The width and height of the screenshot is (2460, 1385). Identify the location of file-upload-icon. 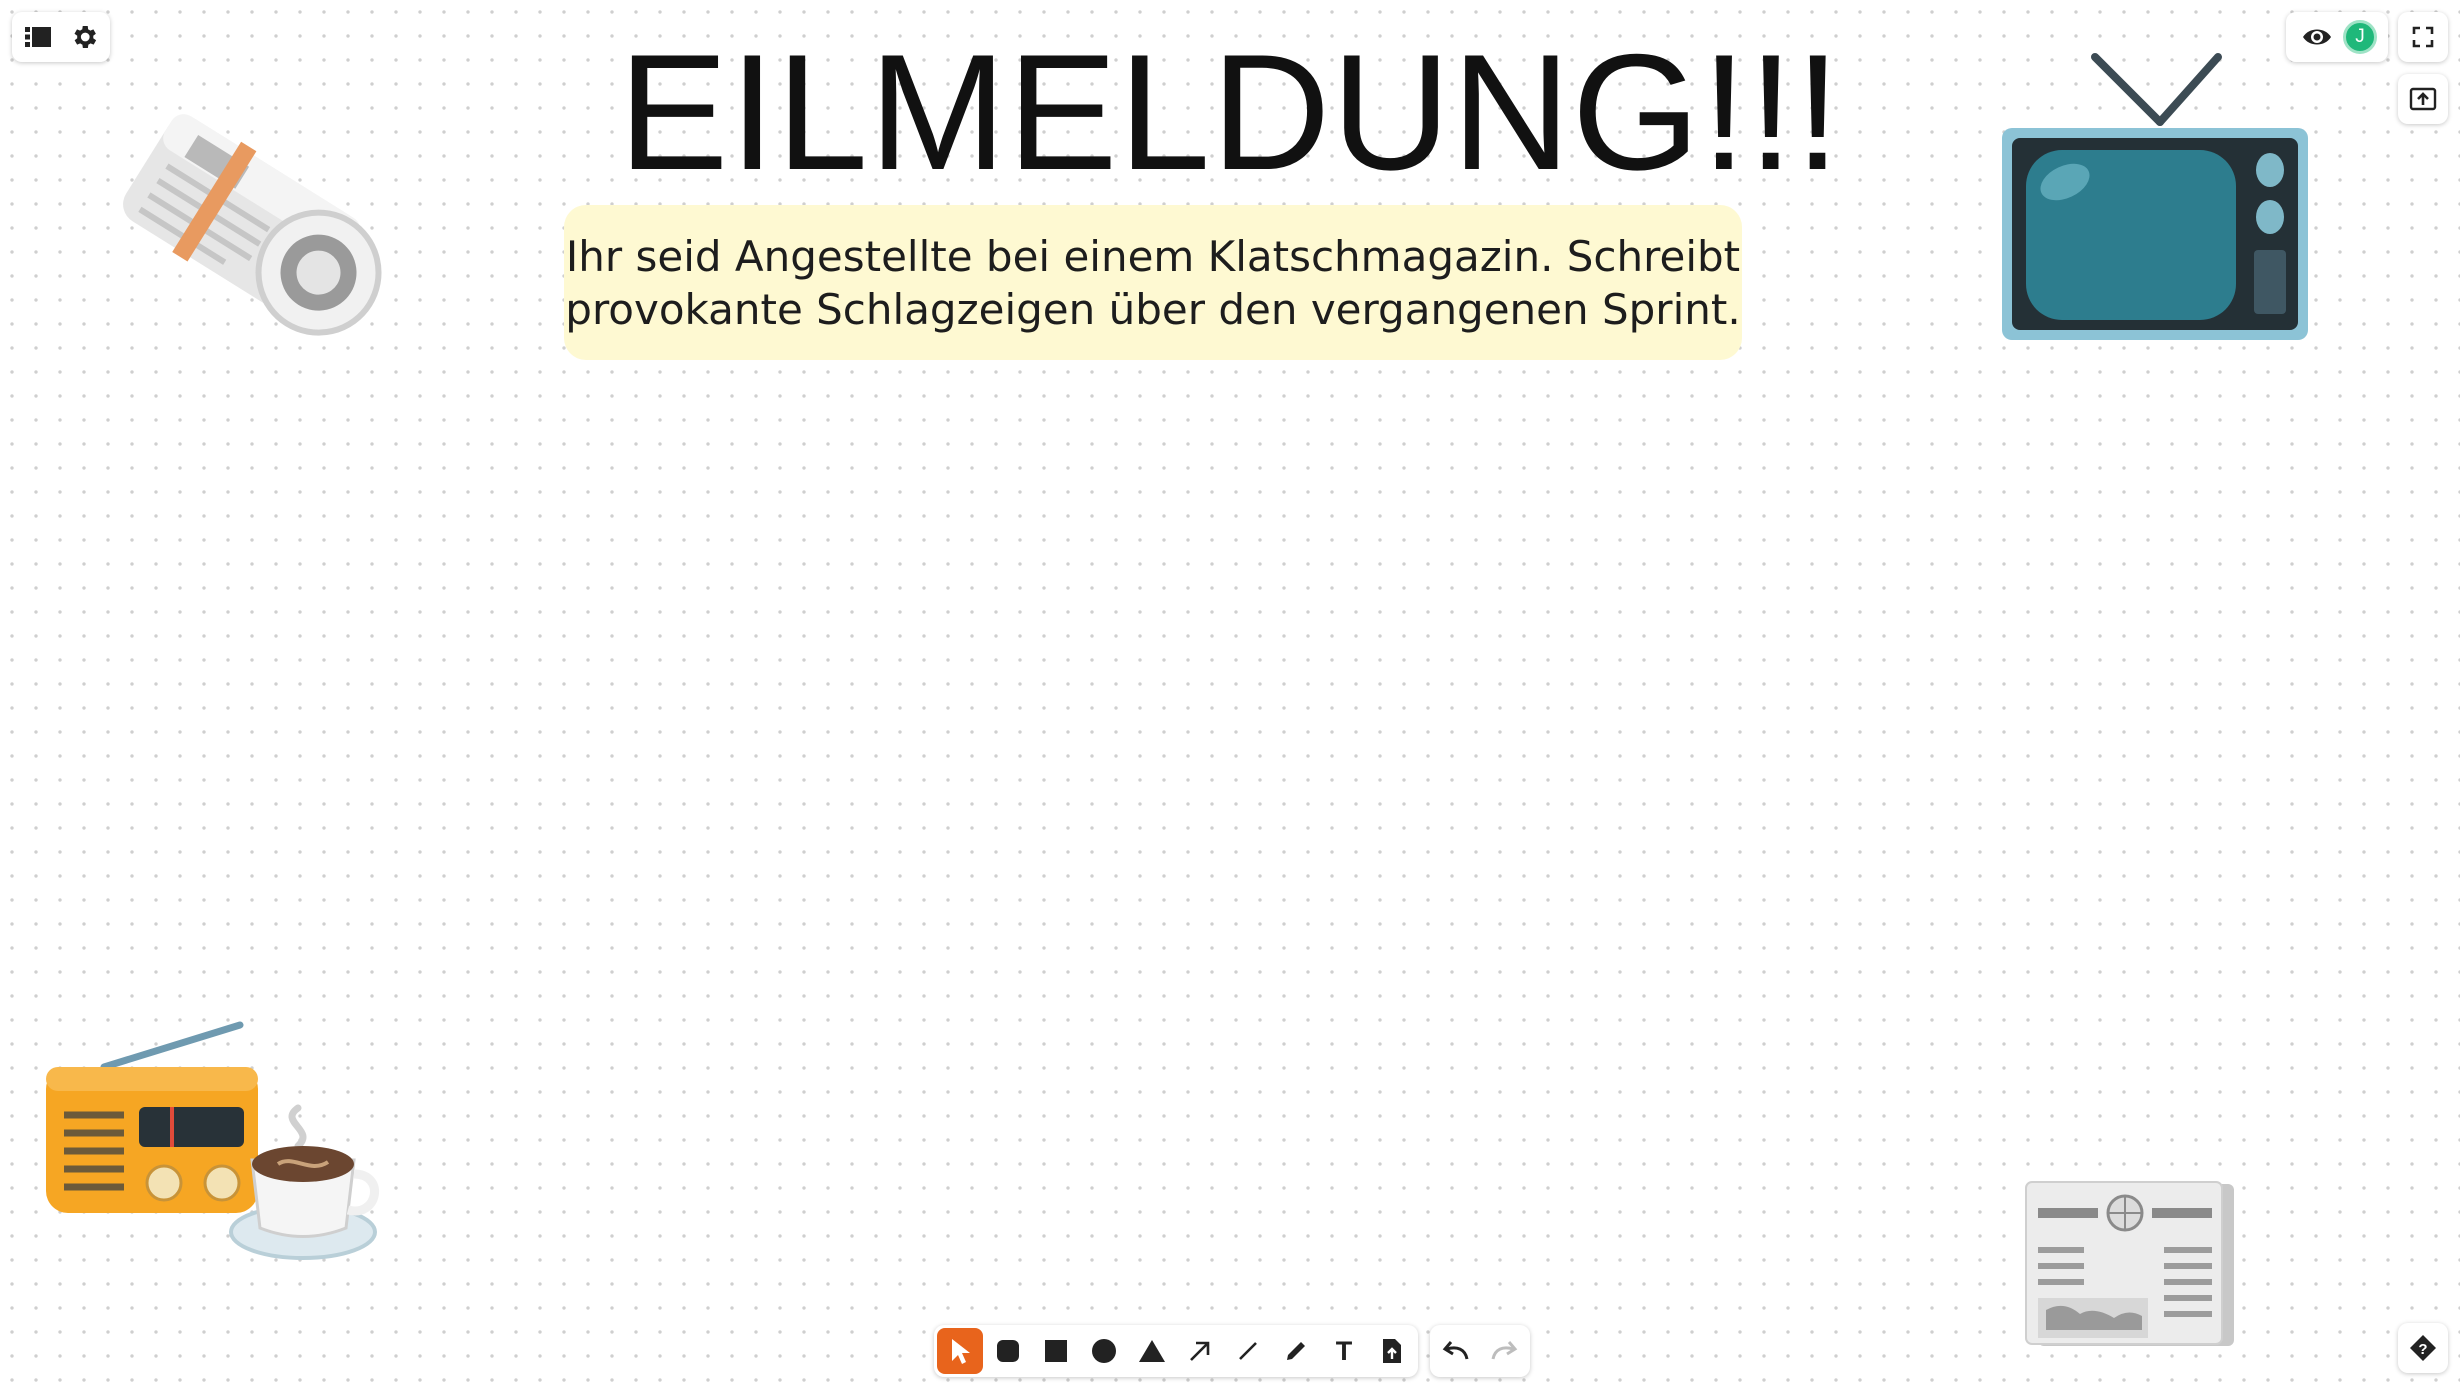
(1392, 1351).